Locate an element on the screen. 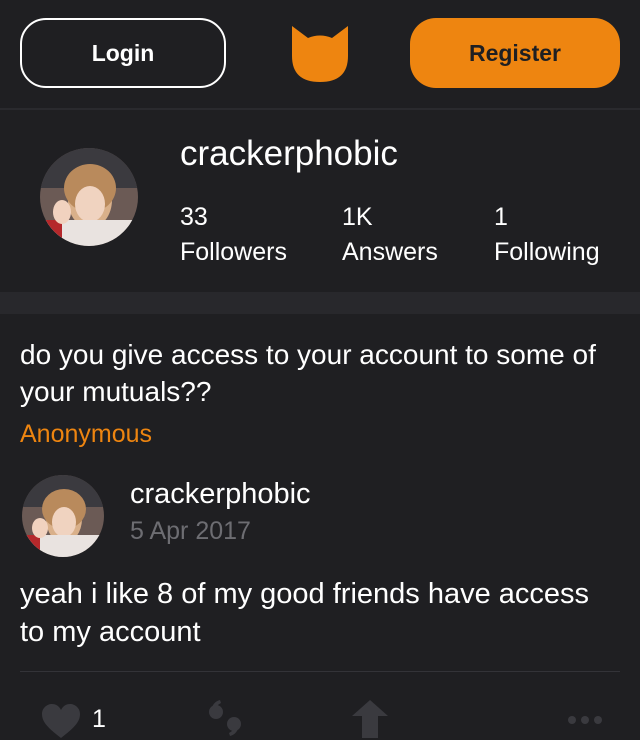 The image size is (640, 740). section-separator is located at coordinates (320, 303).